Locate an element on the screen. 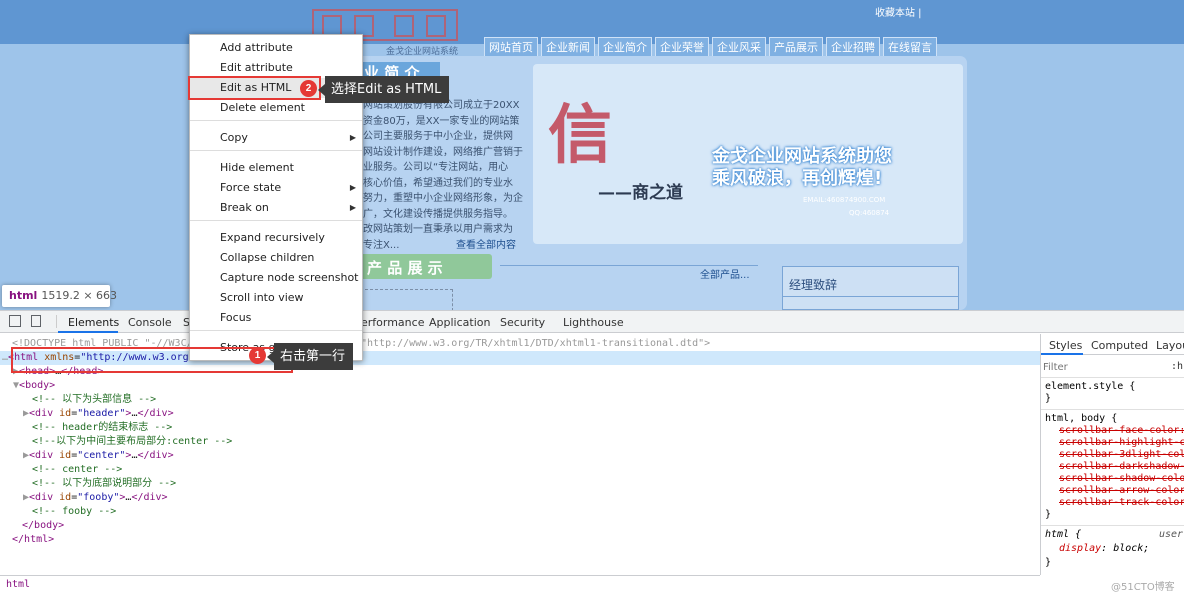 This screenshot has height=597, width=1184. site-nav-item: 企业荣誉 is located at coordinates (682, 47).